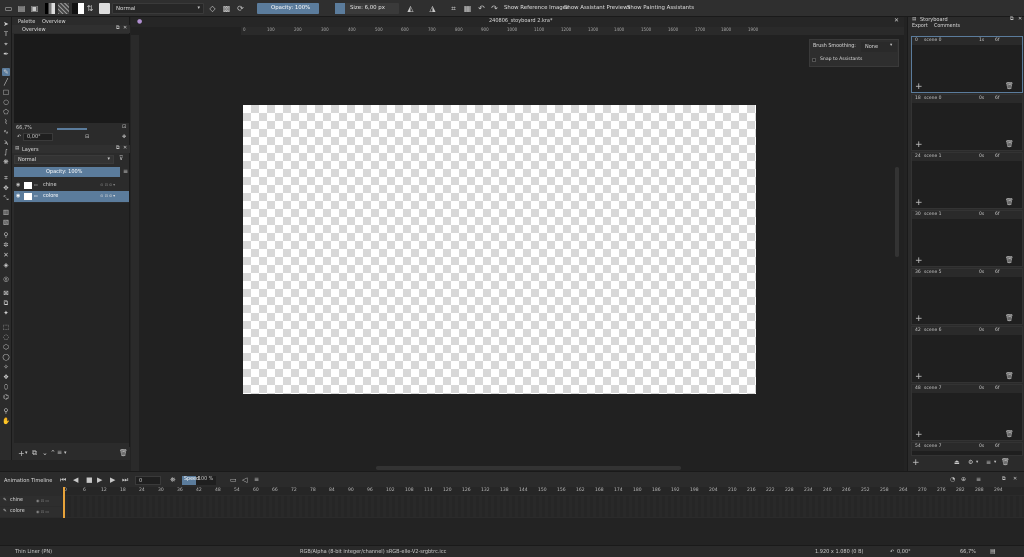  I want to click on layer-row: ◉ ▭ colore ⊙ ⊡ α ▾, so click(71, 196).